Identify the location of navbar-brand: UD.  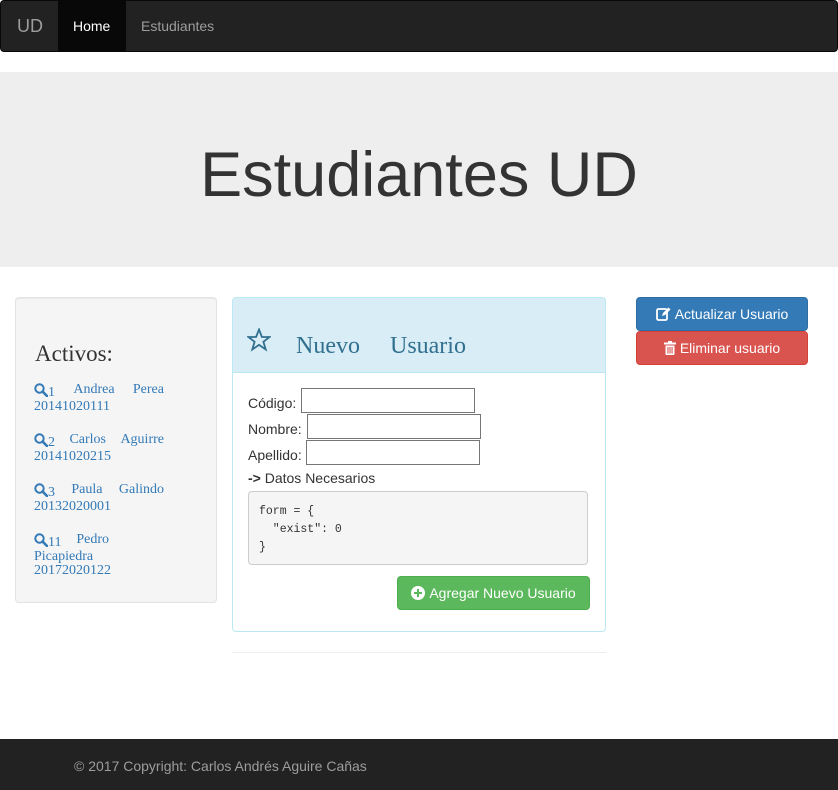
(30, 26).